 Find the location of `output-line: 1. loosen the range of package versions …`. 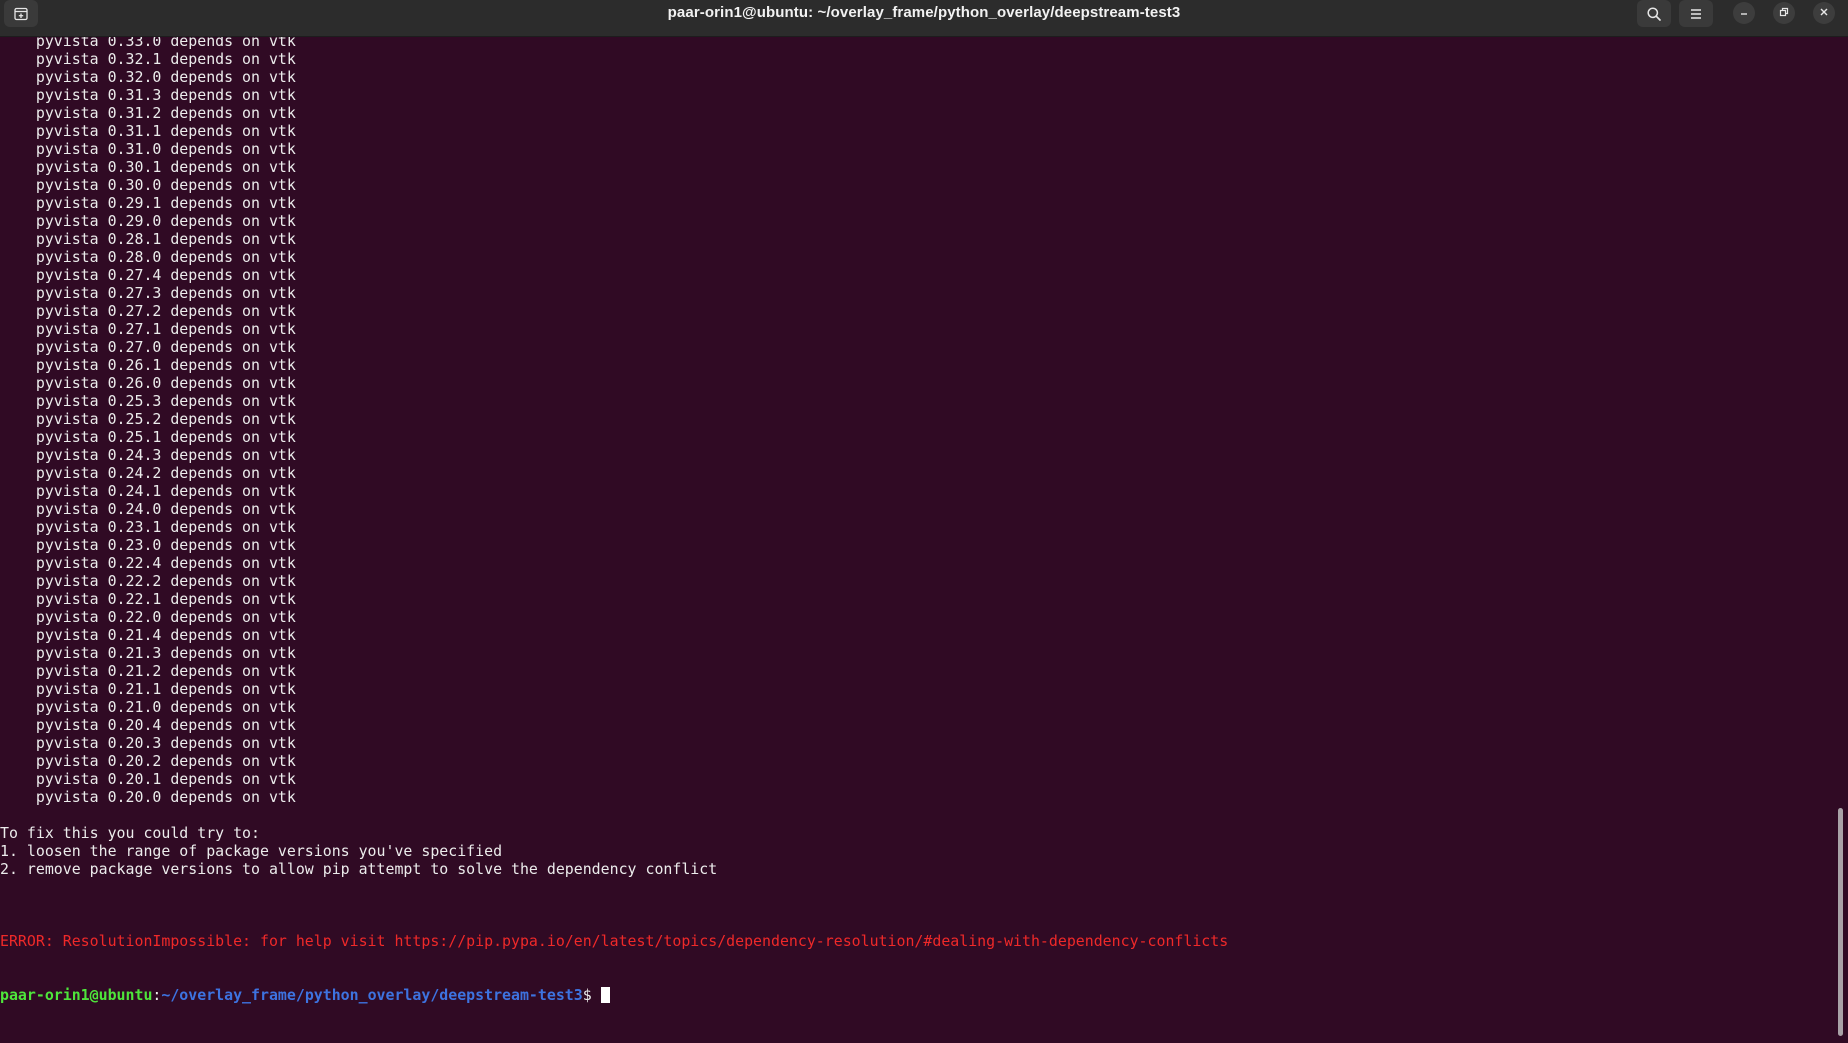

output-line: 1. loosen the range of package versions … is located at coordinates (251, 851).